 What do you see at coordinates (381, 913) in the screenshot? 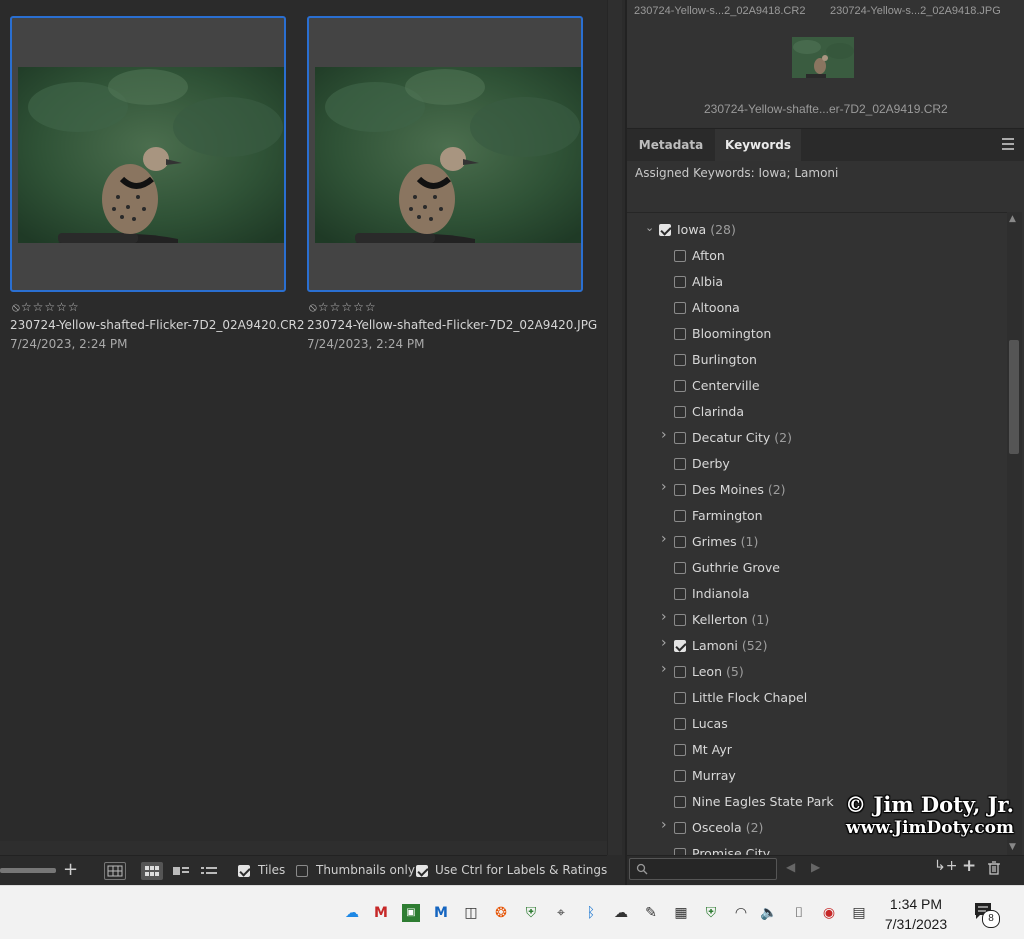
I see `mcafee-icon: M` at bounding box center [381, 913].